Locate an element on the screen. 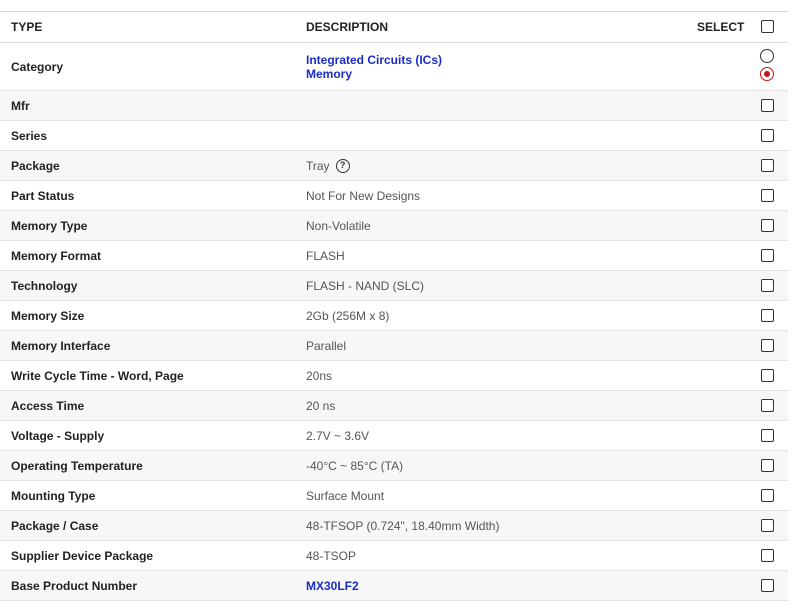 This screenshot has height=606, width=800. table-row: Memory Interface Parallel is located at coordinates (394, 346).